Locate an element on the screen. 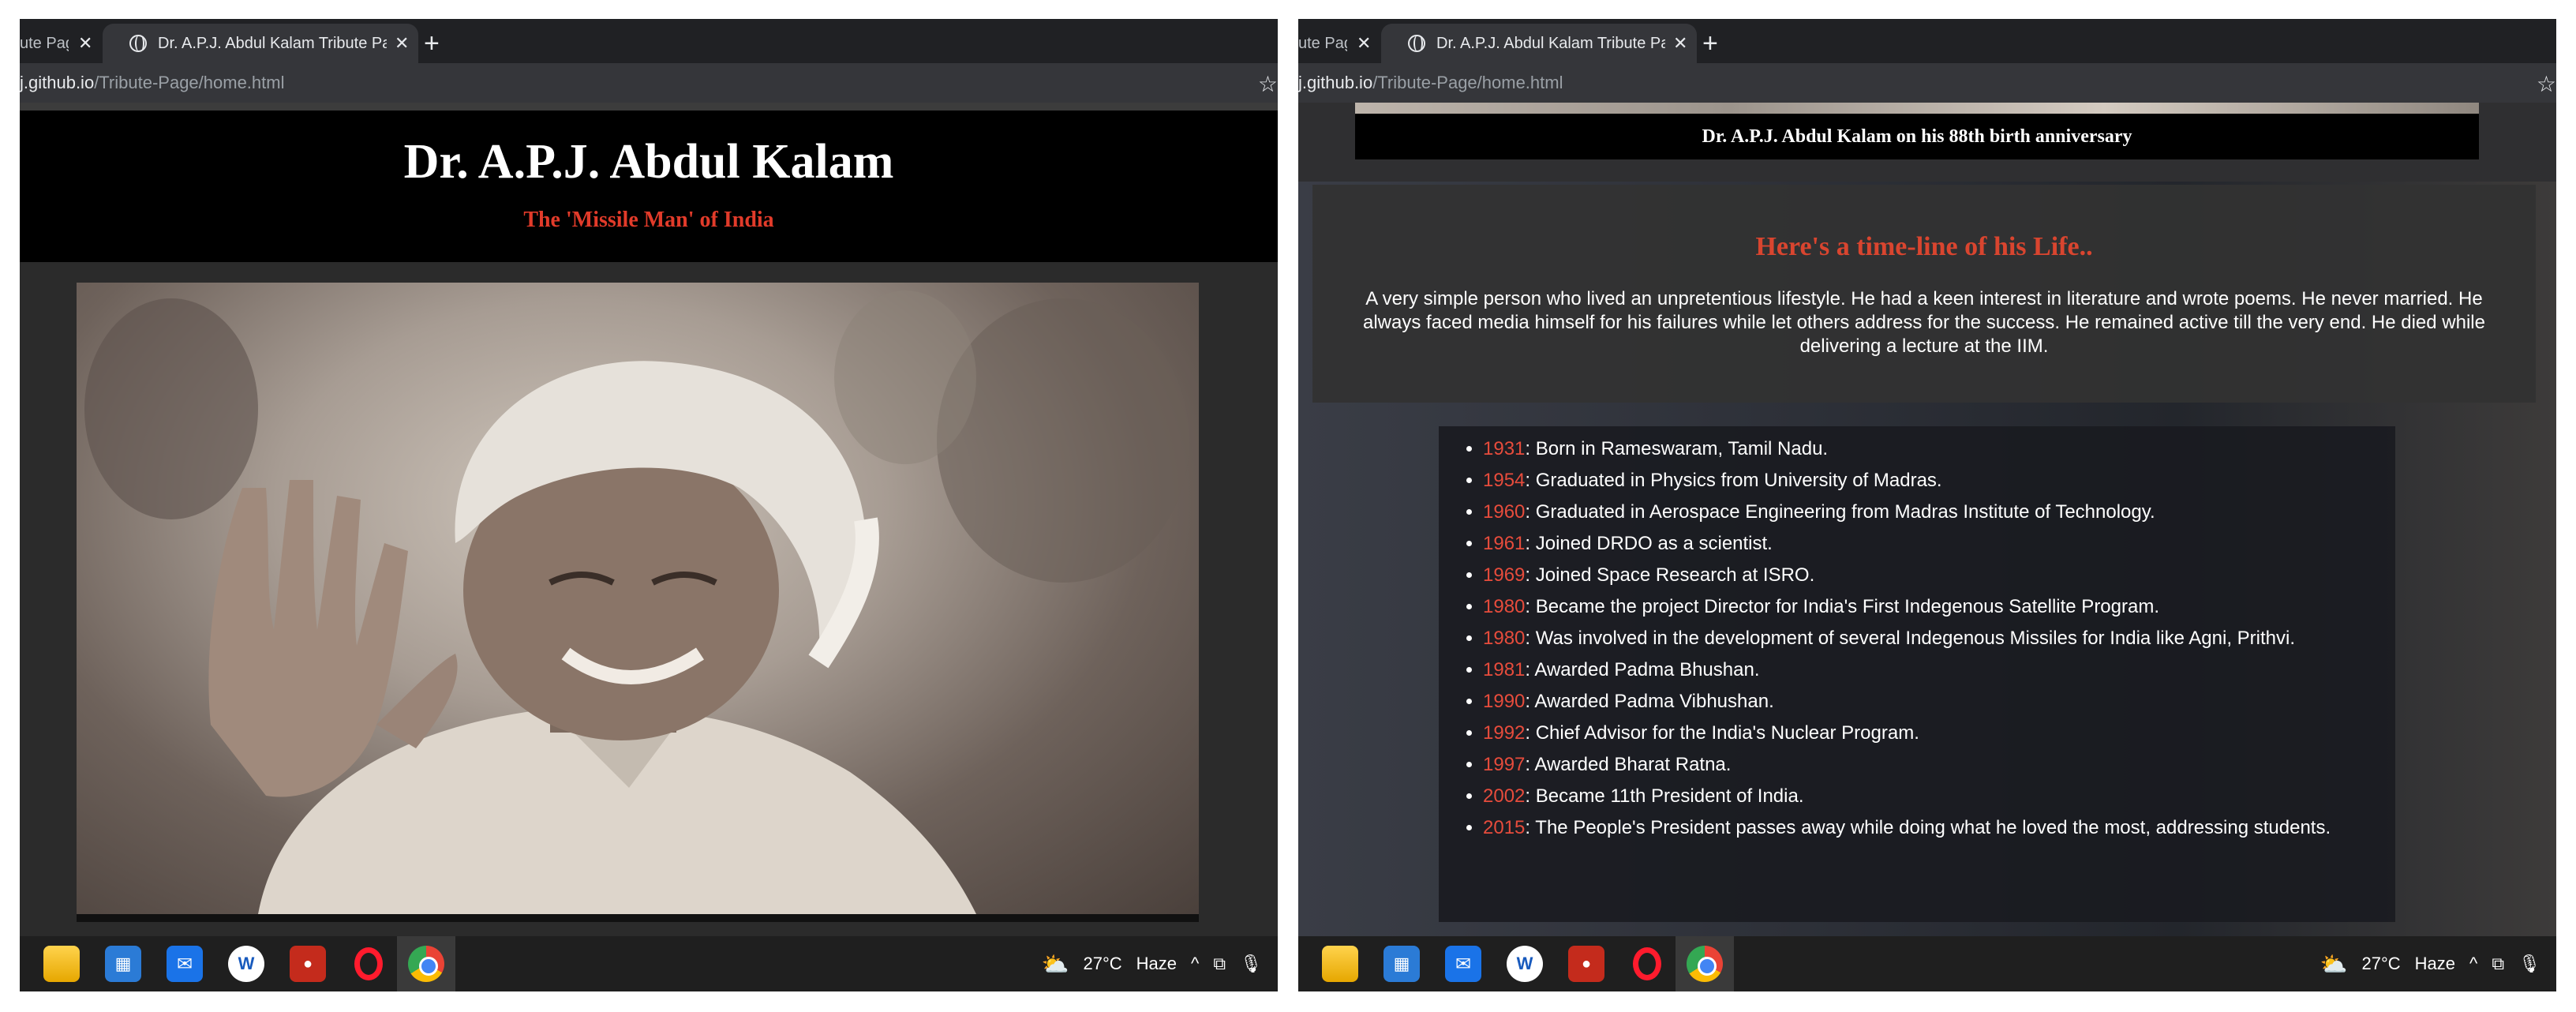 This screenshot has height=1012, width=2576. timeline-year: 1969 is located at coordinates (1504, 575).